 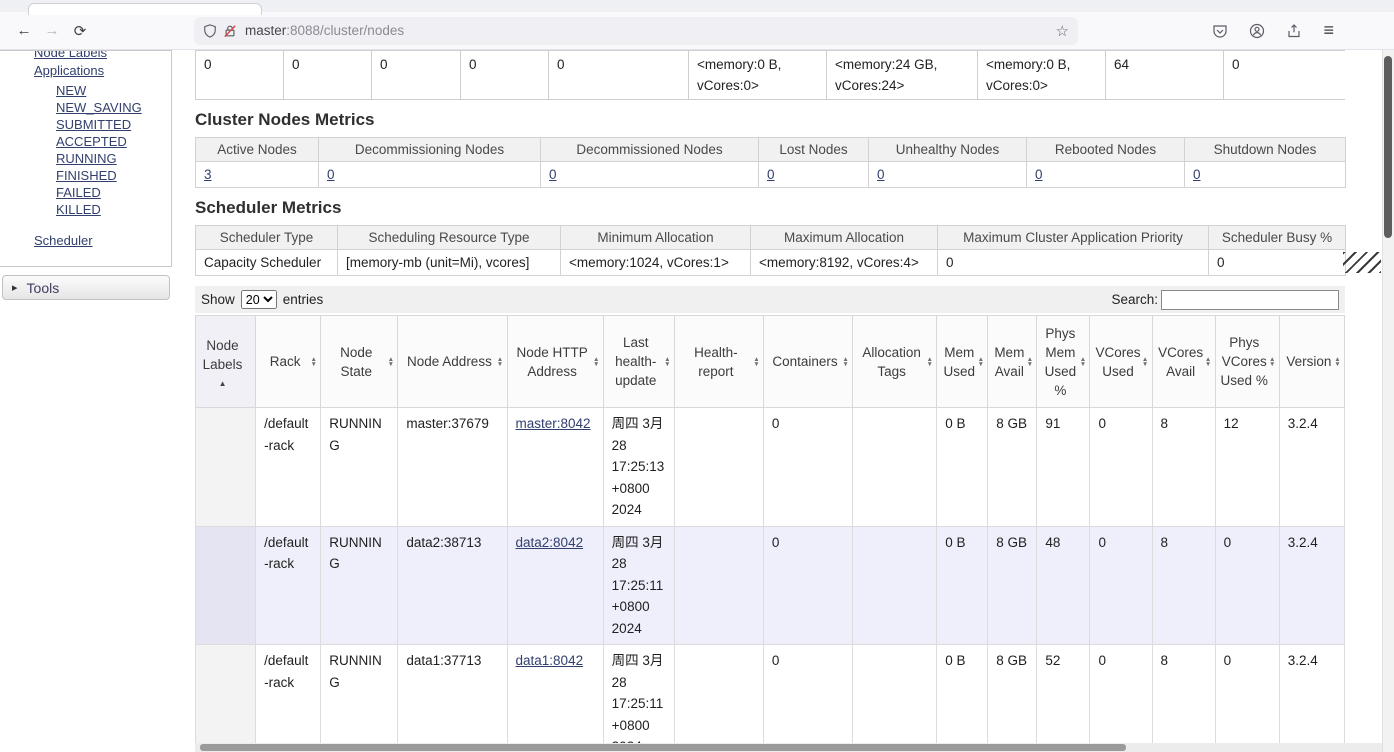 What do you see at coordinates (1220, 31) in the screenshot?
I see `pocket-icon` at bounding box center [1220, 31].